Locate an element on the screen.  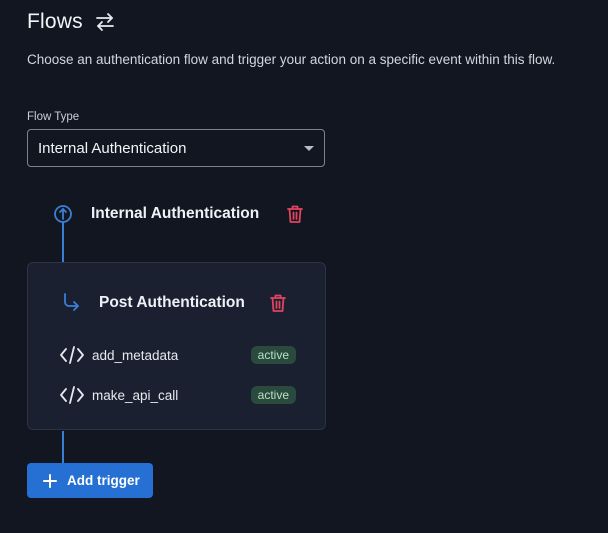
plus-icon is located at coordinates (50, 480).